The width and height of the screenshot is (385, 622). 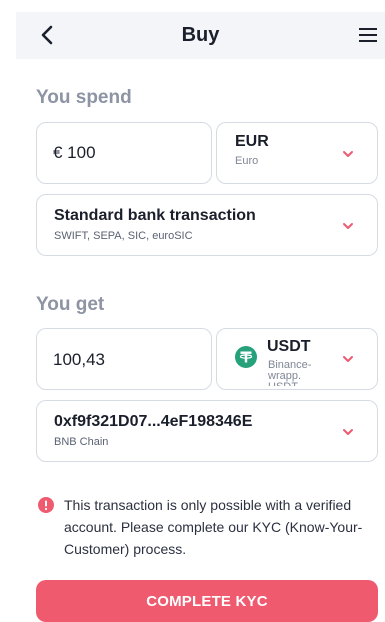 I want to click on menu-button, so click(x=368, y=35).